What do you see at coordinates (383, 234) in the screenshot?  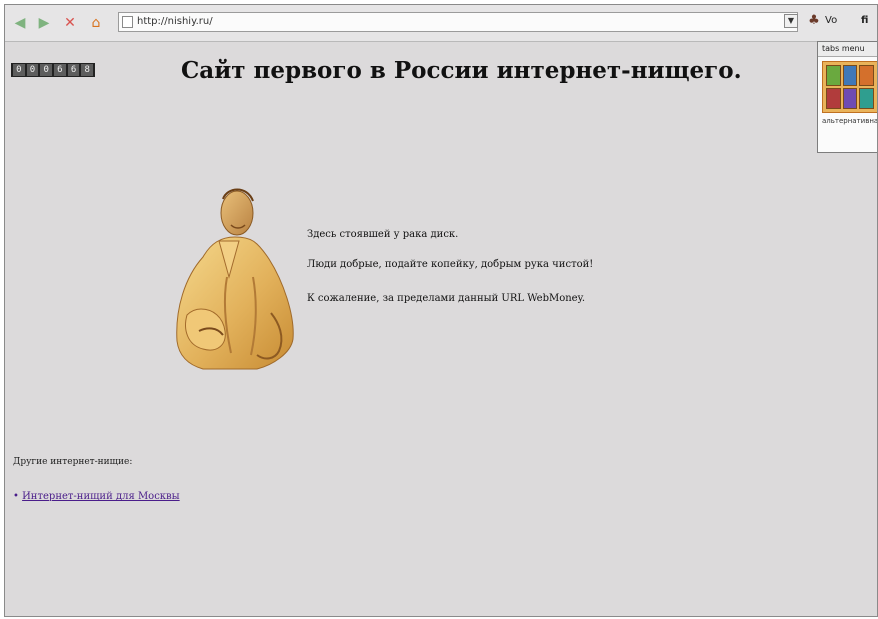 I see `page-line-1: Здесь стоявшей у рака диск.` at bounding box center [383, 234].